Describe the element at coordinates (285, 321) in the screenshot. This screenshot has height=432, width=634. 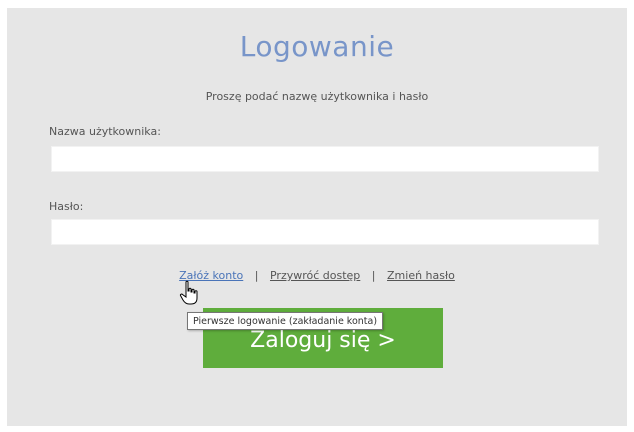
I see `create-account-tooltip: Pierwsze logowanie (zakładanie konta)` at that location.